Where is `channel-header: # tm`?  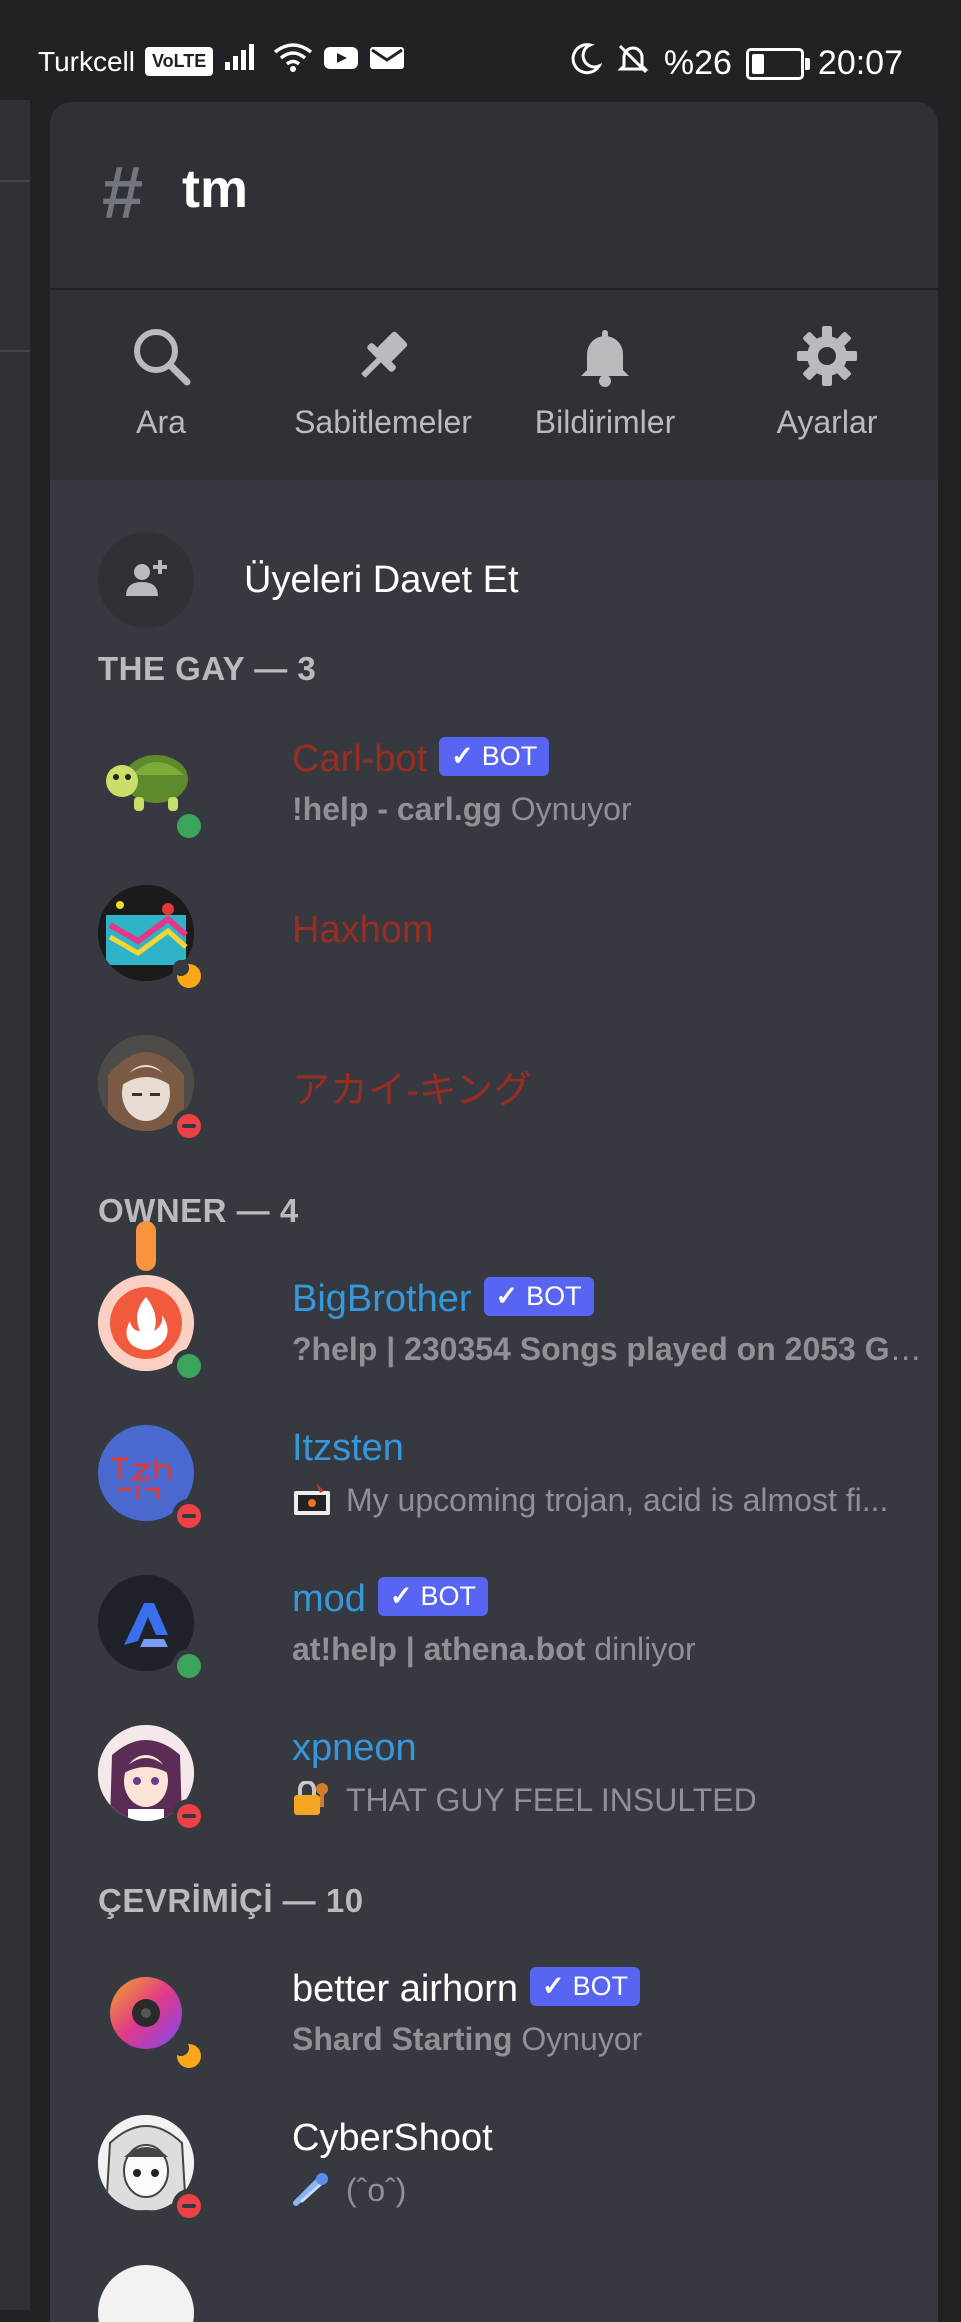 channel-header: # tm is located at coordinates (494, 196).